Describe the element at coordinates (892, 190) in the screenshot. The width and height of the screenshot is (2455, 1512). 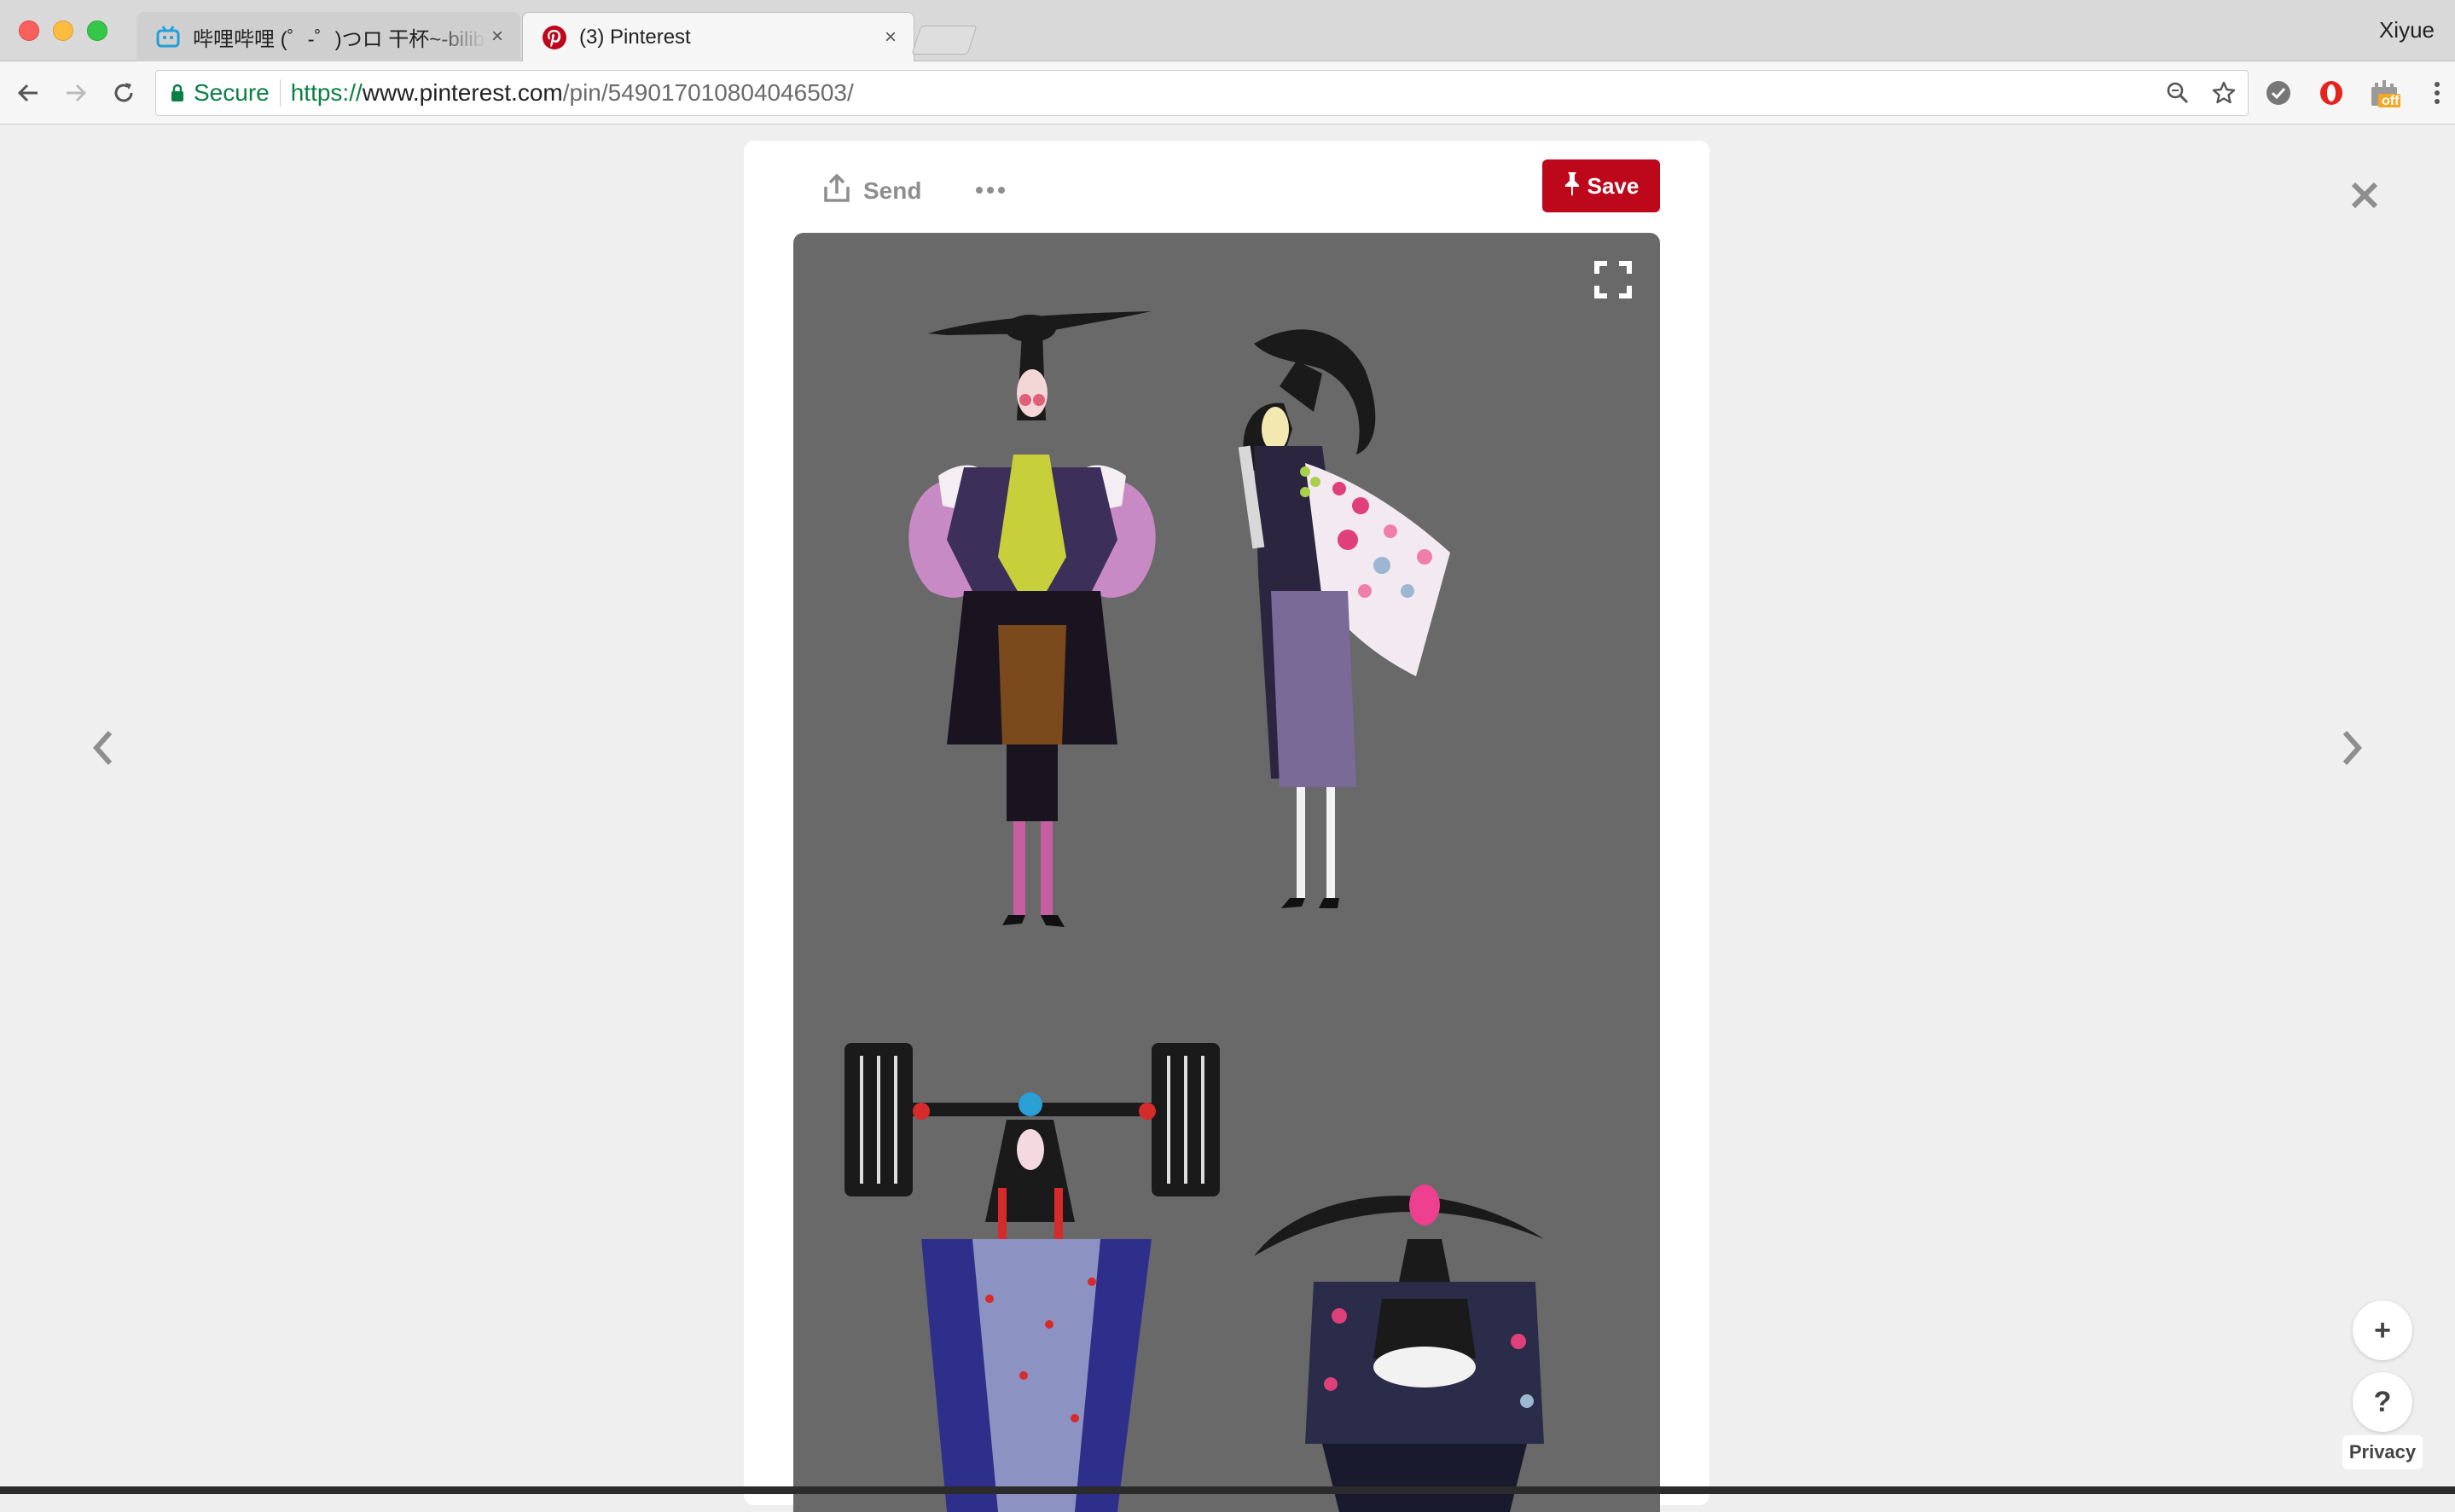
I see `send-label: Send` at that location.